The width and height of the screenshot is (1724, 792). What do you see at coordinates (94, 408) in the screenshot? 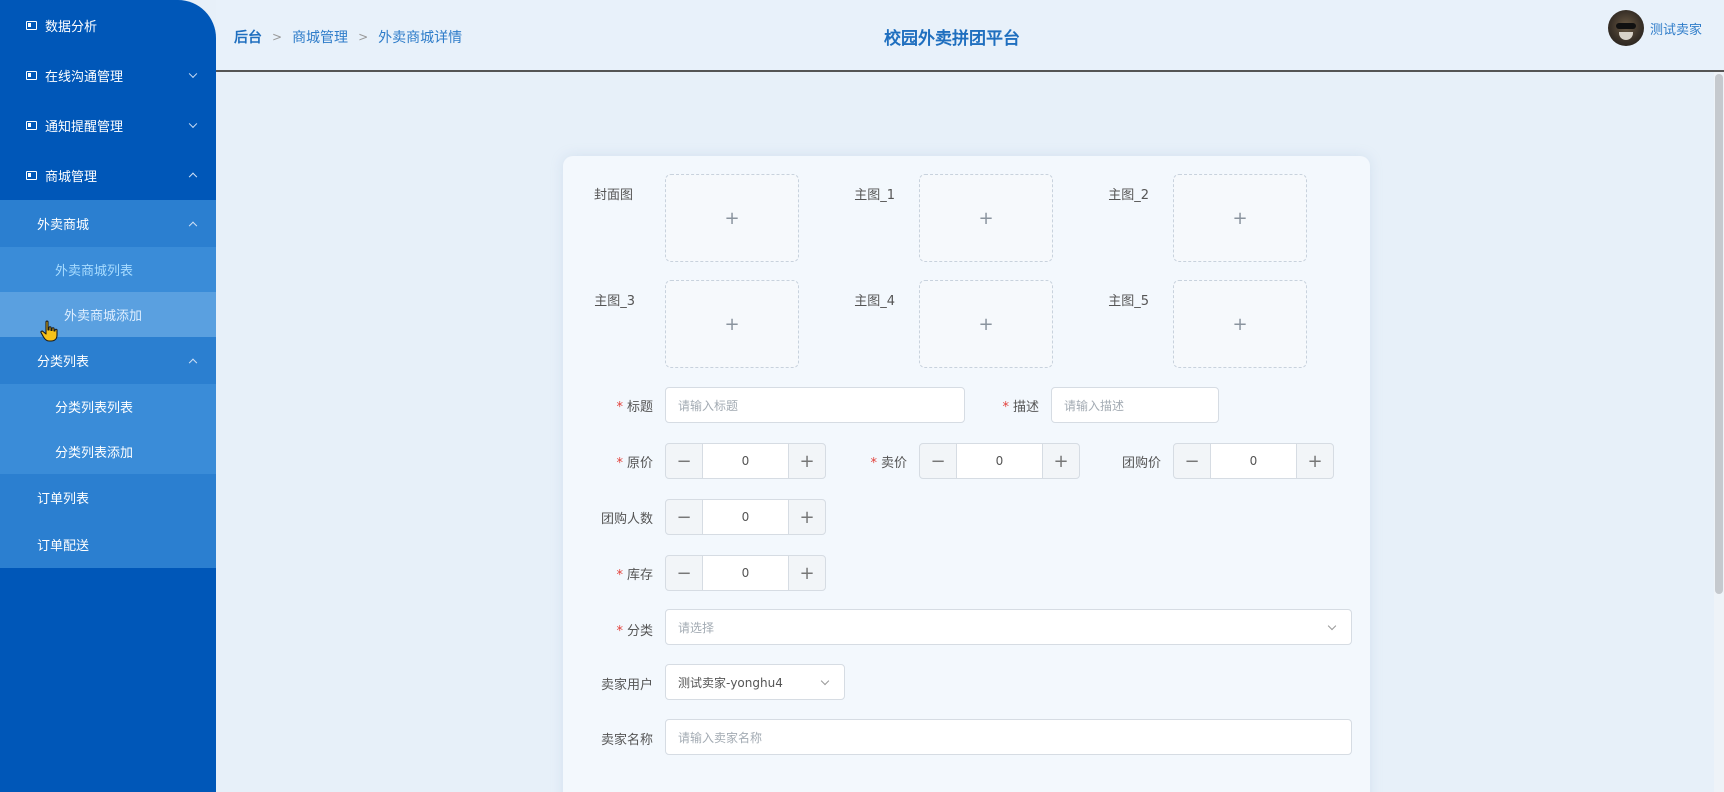
I see `sidebar-item-label: 分类列表列表` at bounding box center [94, 408].